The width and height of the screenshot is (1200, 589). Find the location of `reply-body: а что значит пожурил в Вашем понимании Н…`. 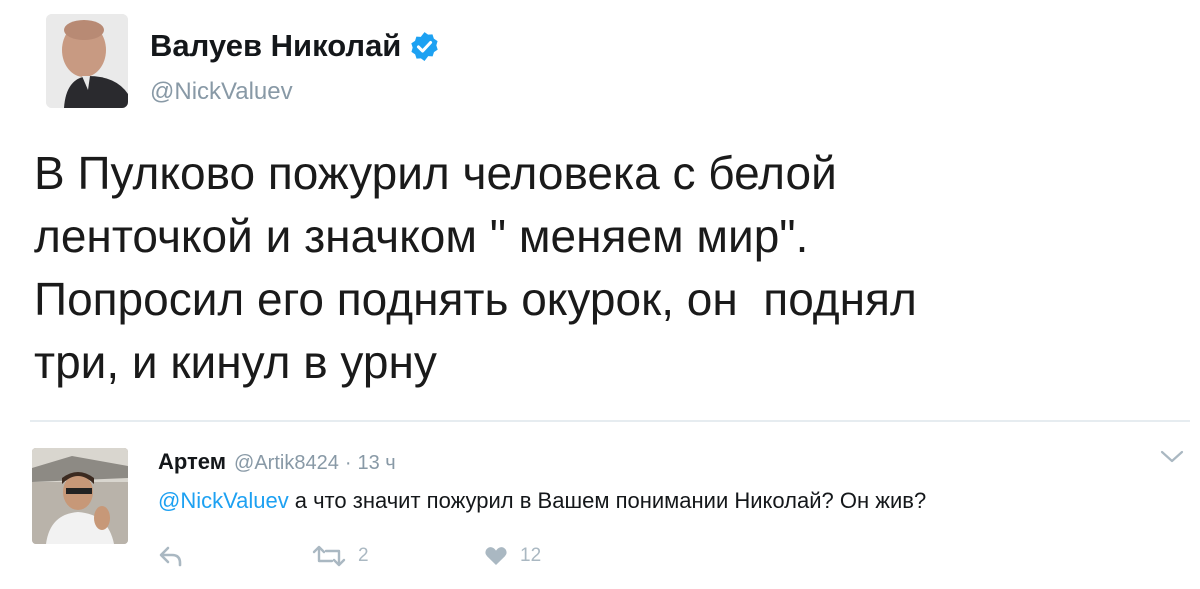

reply-body: а что значит пожурил в Вашем понимании Н… is located at coordinates (610, 500).